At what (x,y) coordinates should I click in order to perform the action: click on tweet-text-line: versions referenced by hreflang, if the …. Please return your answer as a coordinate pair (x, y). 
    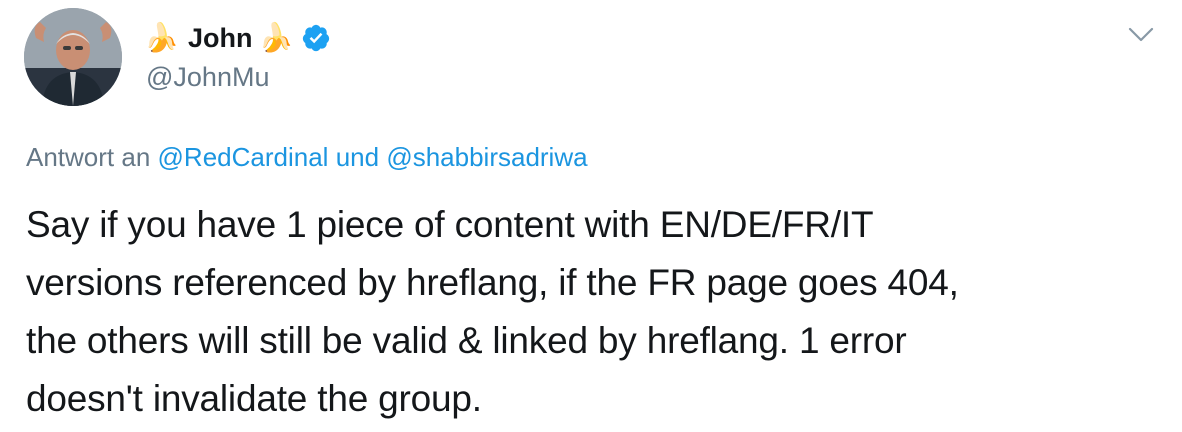
    Looking at the image, I should click on (492, 282).